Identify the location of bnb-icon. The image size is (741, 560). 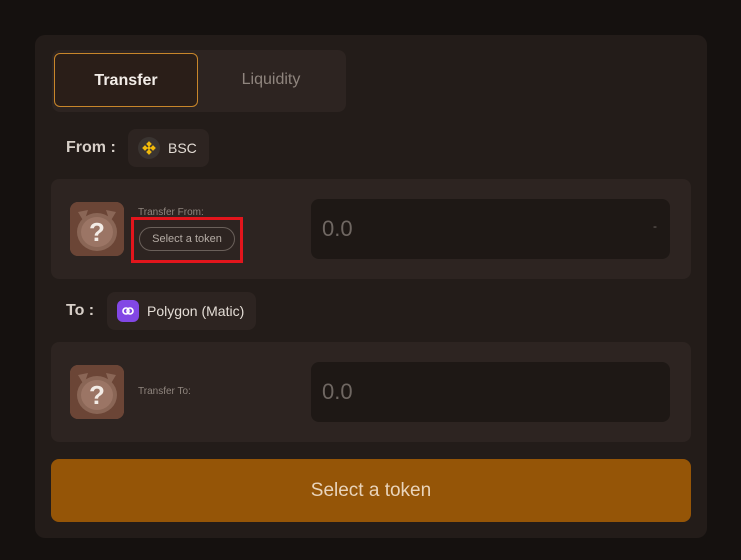
(149, 148).